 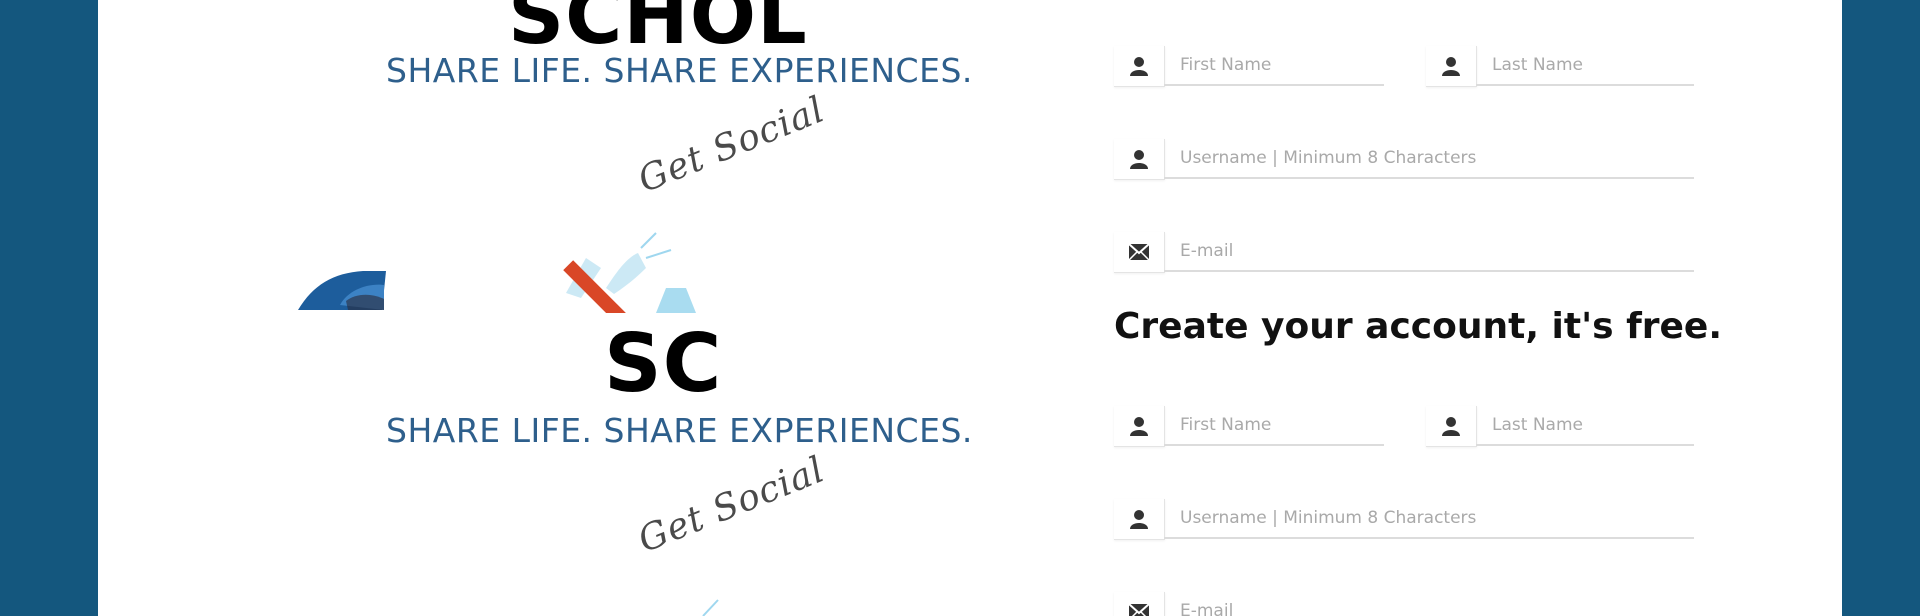 What do you see at coordinates (731, 145) in the screenshot?
I see `get-social-script-top: Get Social` at bounding box center [731, 145].